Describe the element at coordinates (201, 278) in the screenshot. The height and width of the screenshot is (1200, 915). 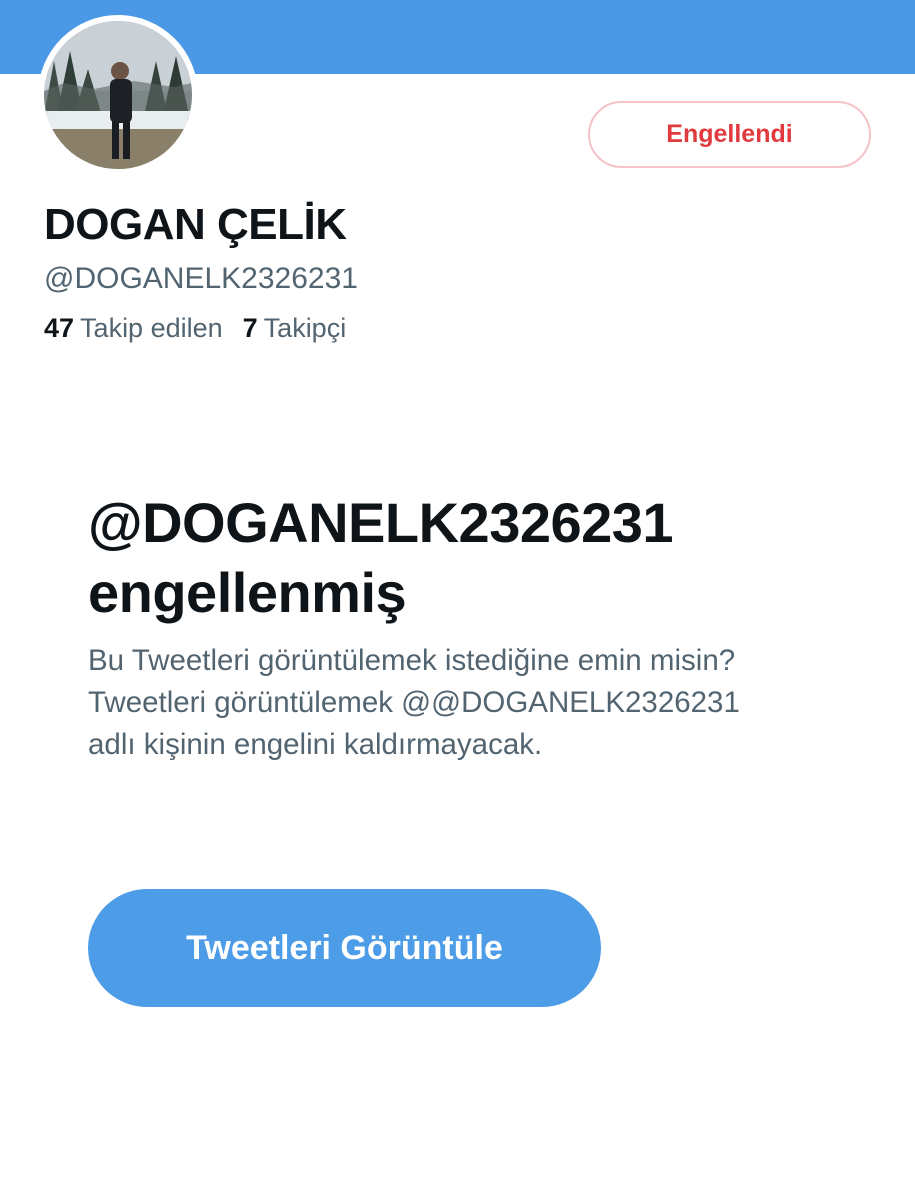
I see `profile-handle: @DOGANELK2326231` at that location.